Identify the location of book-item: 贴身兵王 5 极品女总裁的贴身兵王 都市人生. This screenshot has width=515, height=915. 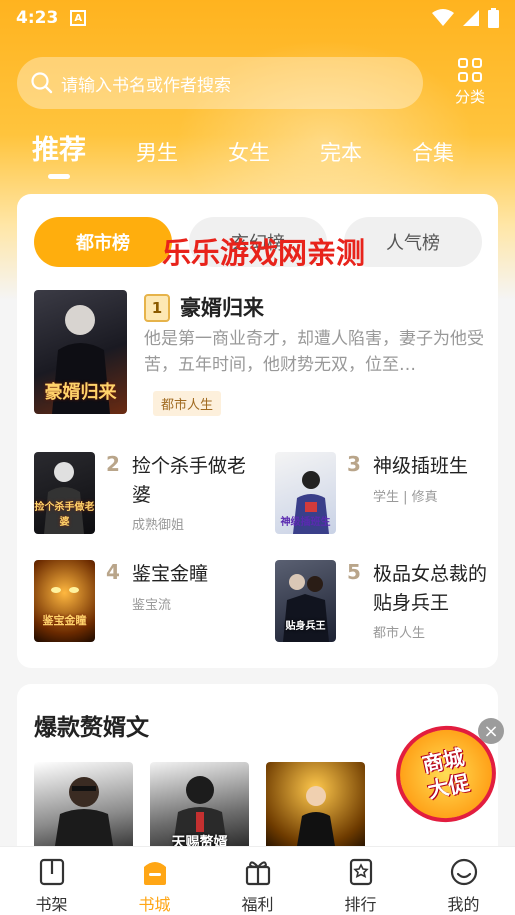
(387, 602).